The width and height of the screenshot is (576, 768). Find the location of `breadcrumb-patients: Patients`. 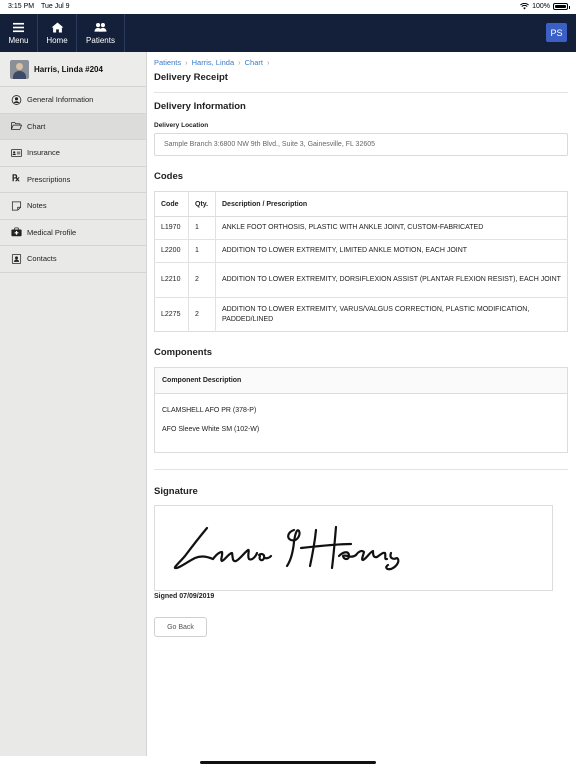

breadcrumb-patients: Patients is located at coordinates (167, 64).